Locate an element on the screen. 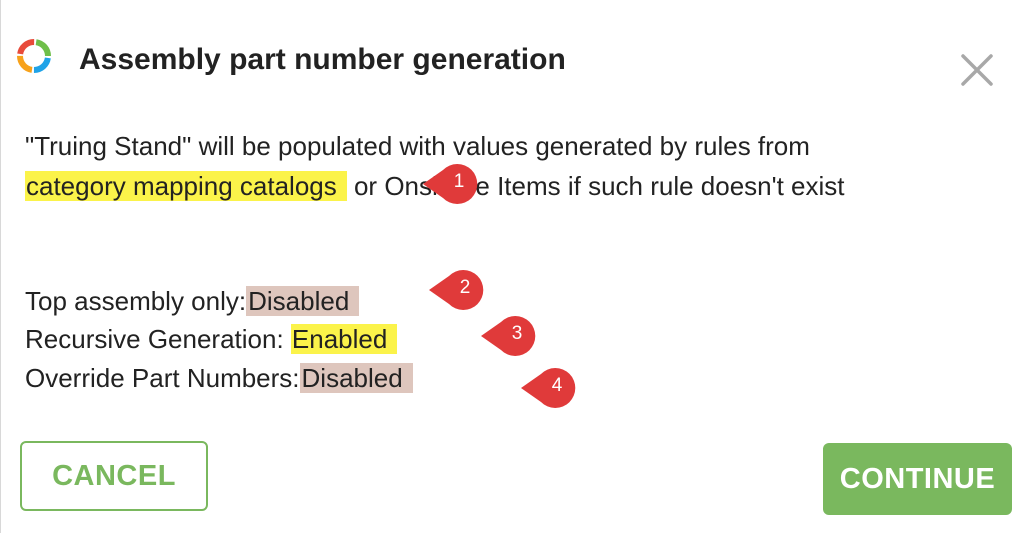 This screenshot has width=1024, height=533. cancel-button: CANCEL is located at coordinates (114, 476).